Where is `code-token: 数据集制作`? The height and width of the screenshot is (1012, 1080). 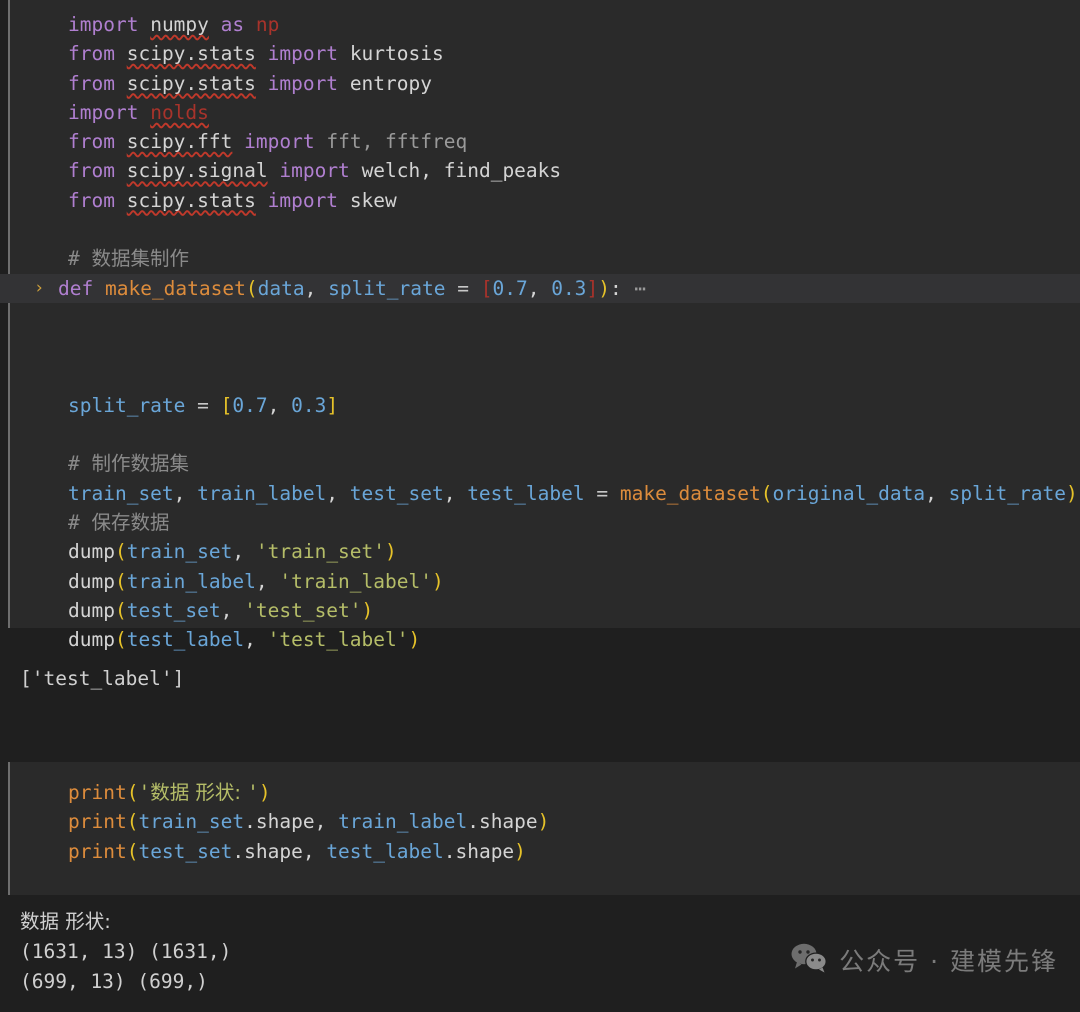 code-token: 数据集制作 is located at coordinates (140, 259).